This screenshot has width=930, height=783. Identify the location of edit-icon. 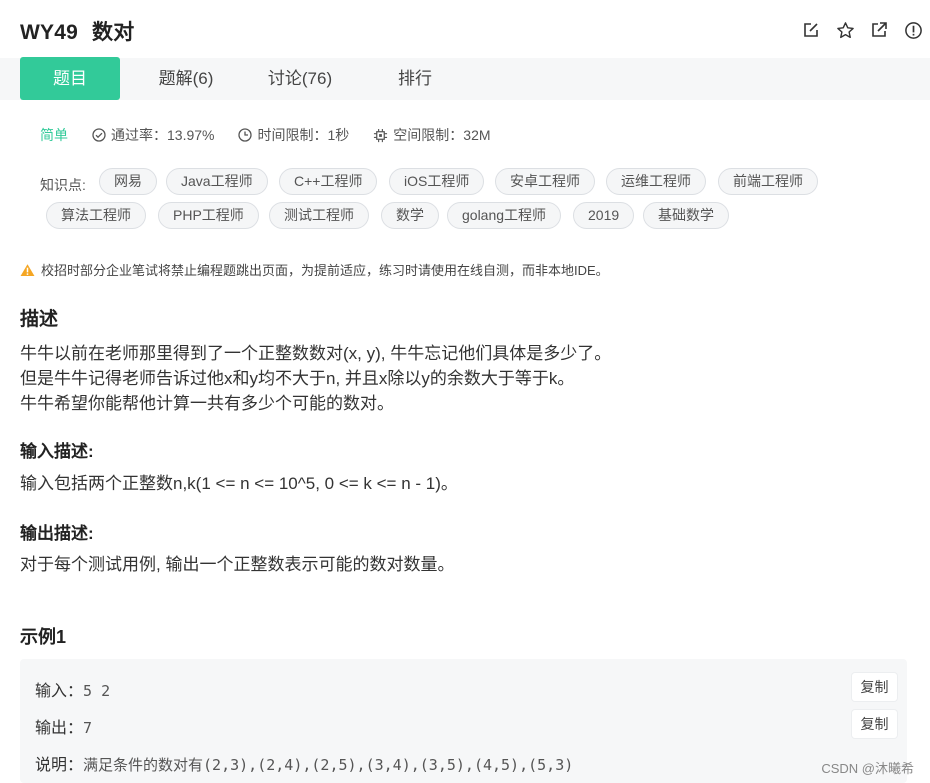
(811, 30).